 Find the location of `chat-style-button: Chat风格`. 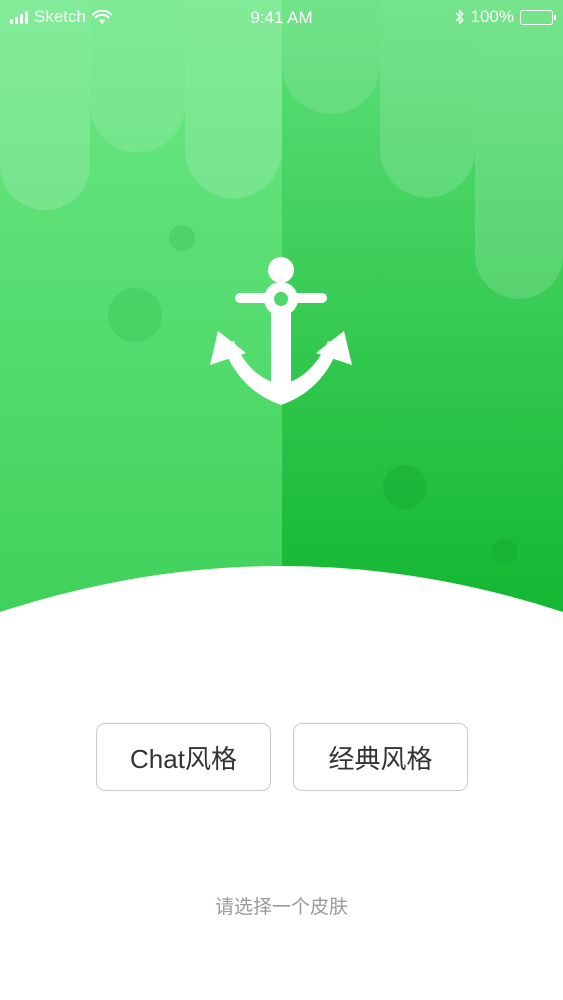

chat-style-button: Chat风格 is located at coordinates (183, 757).